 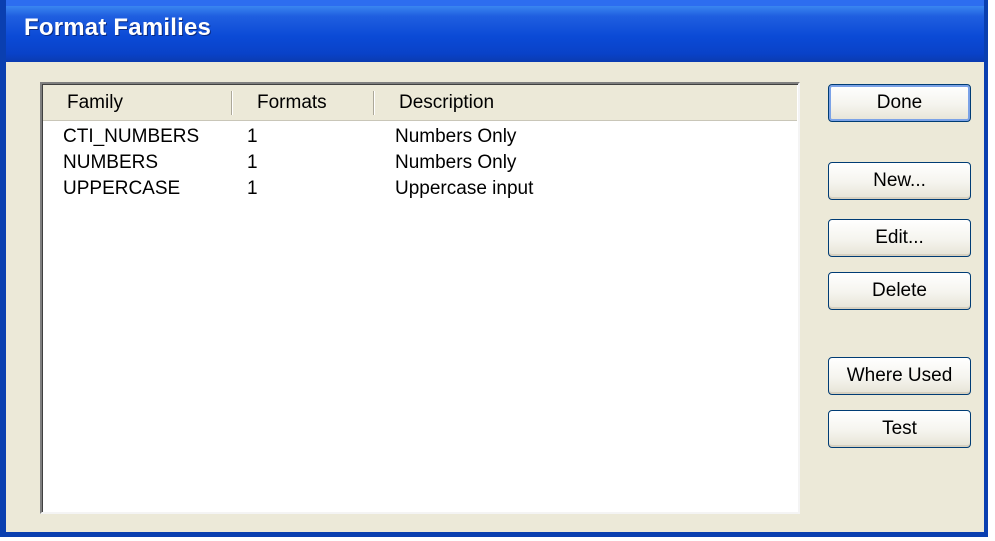 What do you see at coordinates (131, 136) in the screenshot?
I see `family-cell: CTI_NUMBERS` at bounding box center [131, 136].